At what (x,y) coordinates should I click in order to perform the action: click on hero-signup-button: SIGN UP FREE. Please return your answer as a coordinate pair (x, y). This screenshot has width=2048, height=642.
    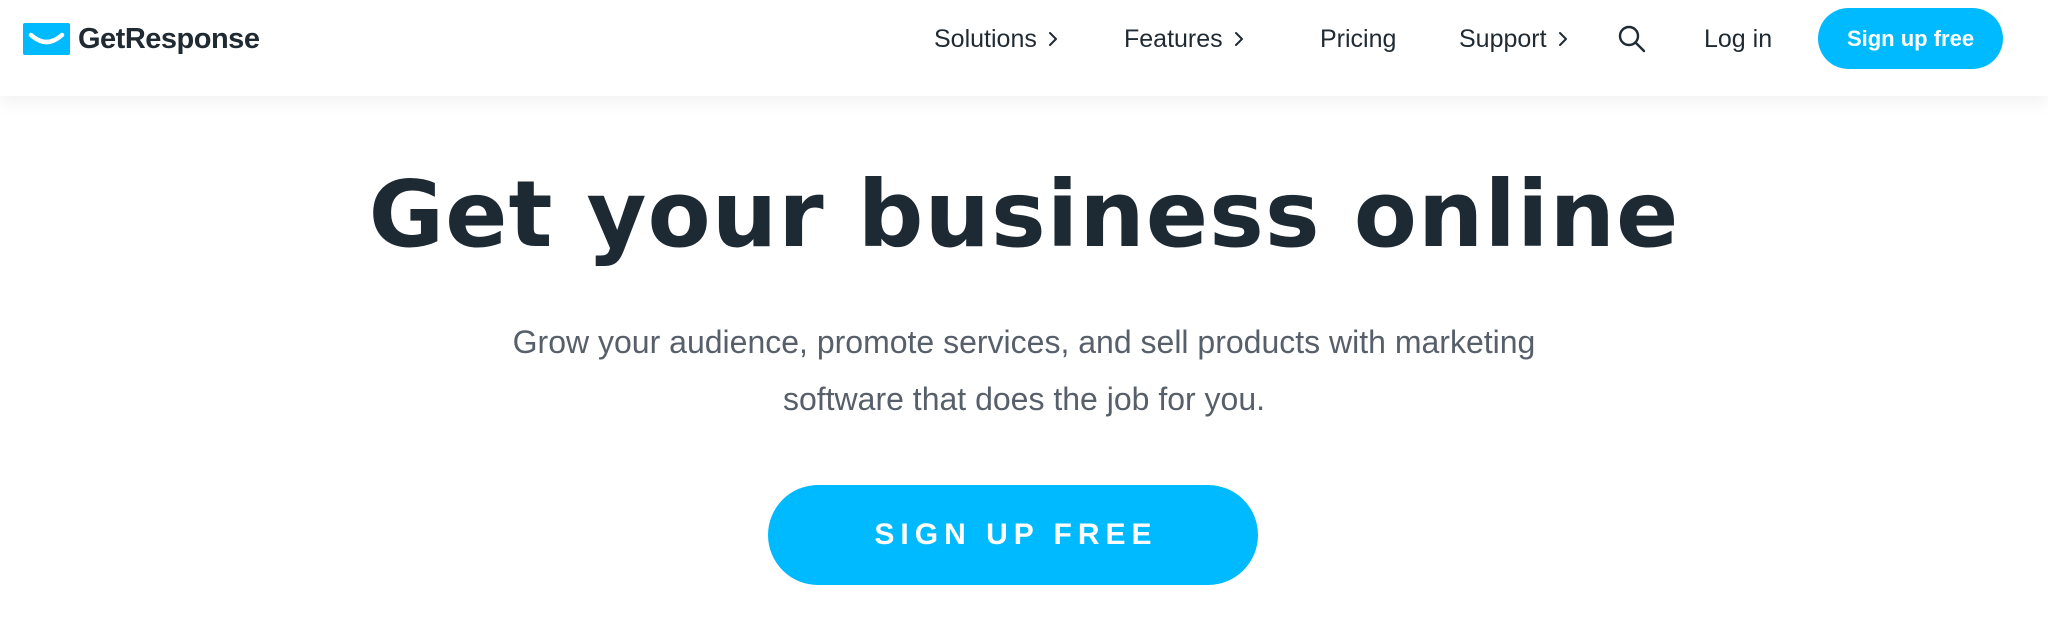
    Looking at the image, I should click on (1013, 535).